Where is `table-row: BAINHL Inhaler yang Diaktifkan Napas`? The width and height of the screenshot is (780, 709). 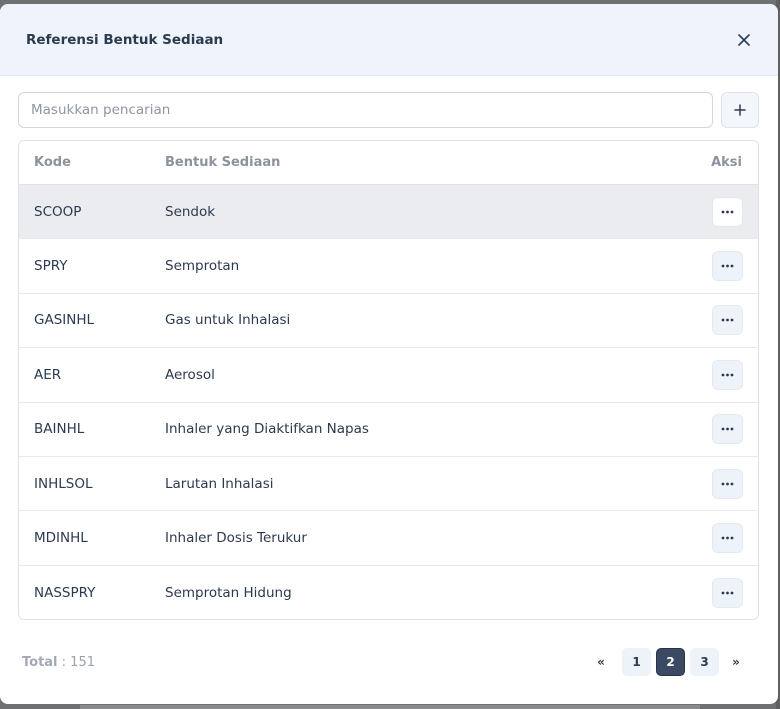 table-row: BAINHL Inhaler yang Diaktifkan Napas is located at coordinates (388, 430).